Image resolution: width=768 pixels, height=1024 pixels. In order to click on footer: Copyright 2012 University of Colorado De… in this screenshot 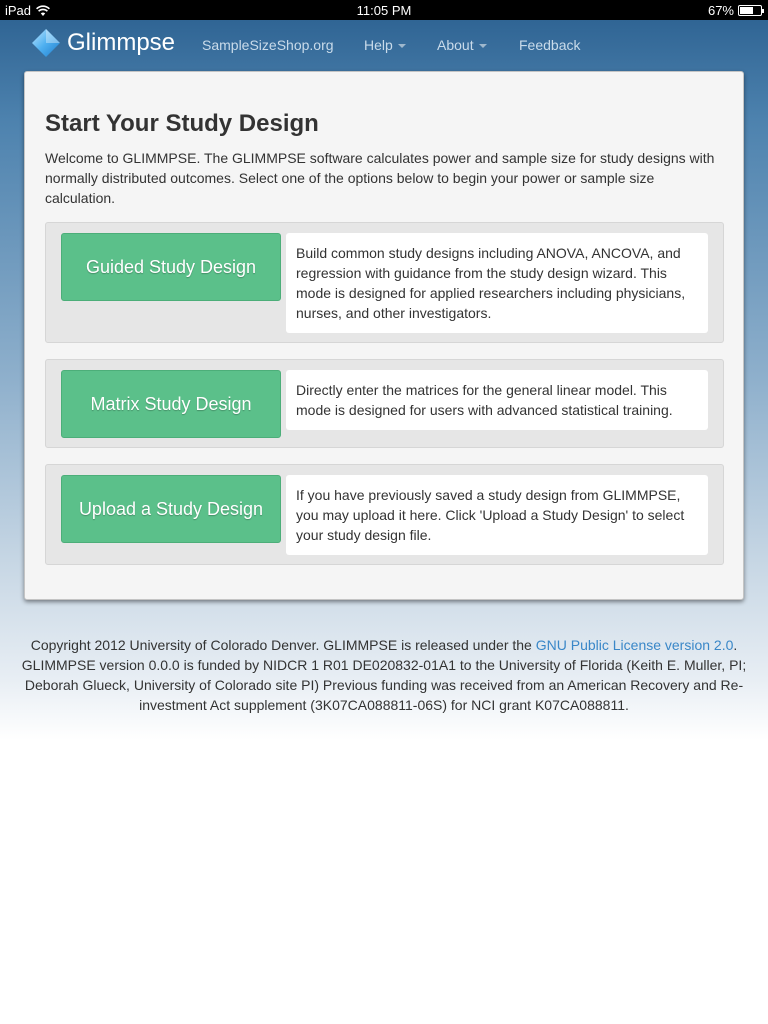, I will do `click(384, 675)`.